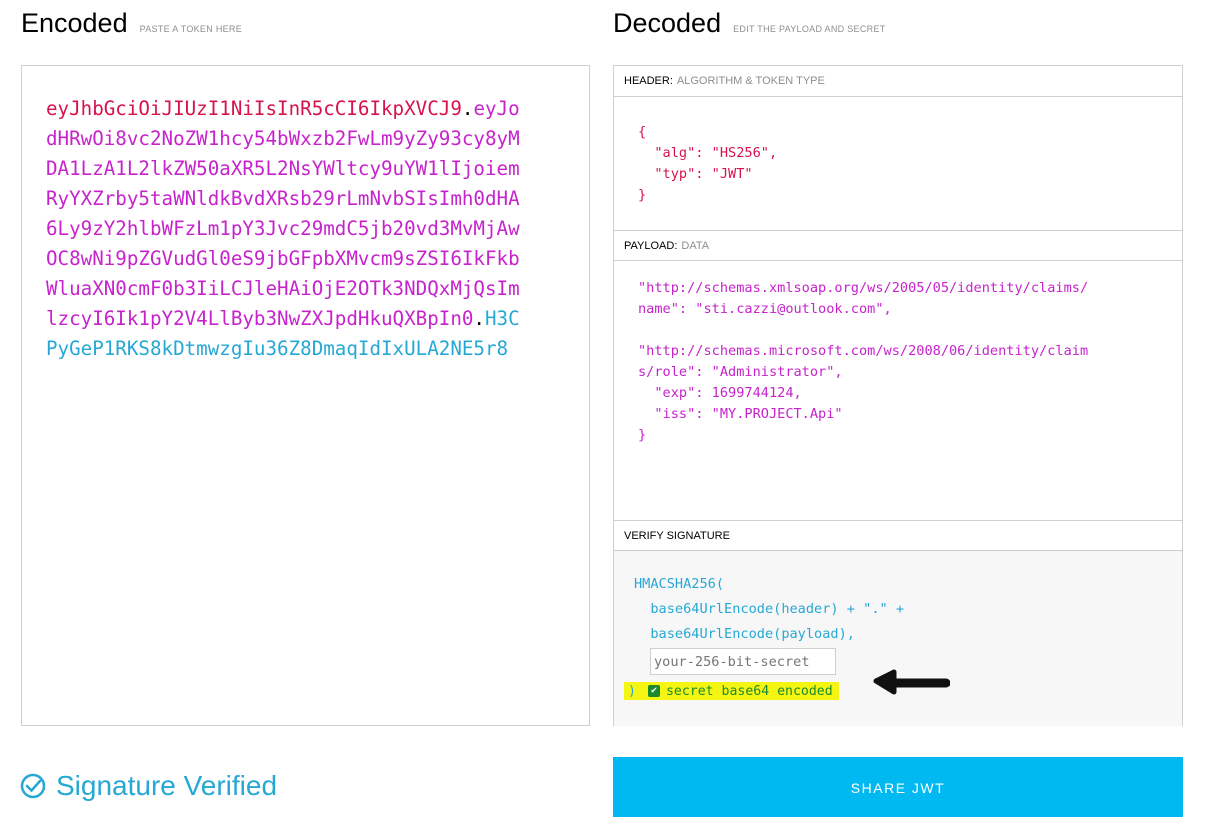 The height and width of the screenshot is (819, 1218). What do you see at coordinates (131, 23) in the screenshot?
I see `encoded-title-group: Encoded PASTE A TOKEN HERE` at bounding box center [131, 23].